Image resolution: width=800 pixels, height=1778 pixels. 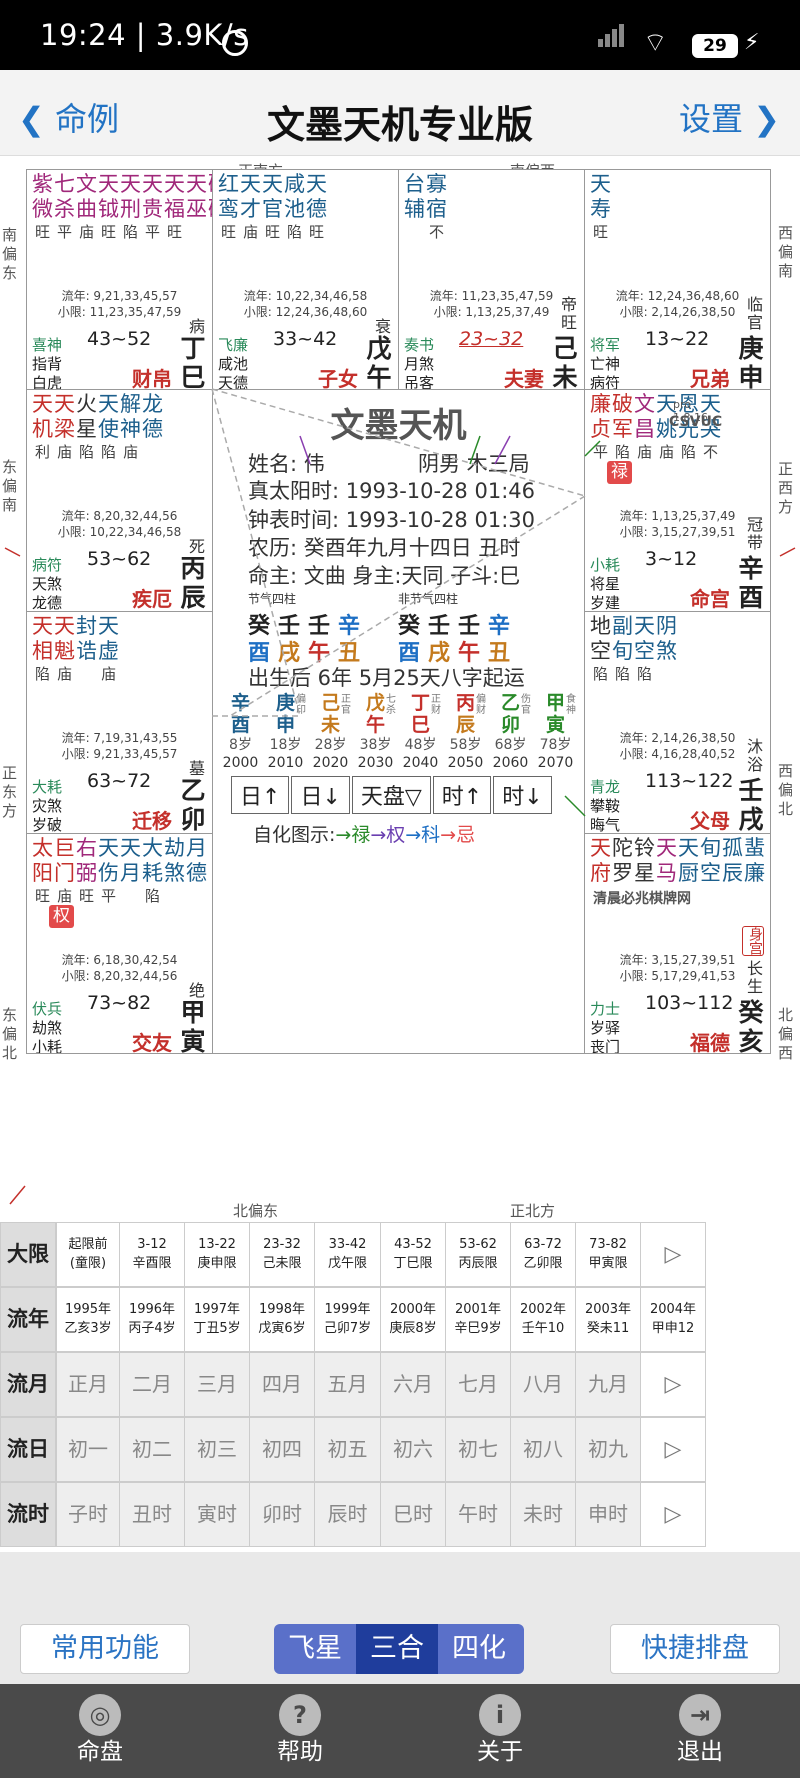 I want to click on table-cell: 33-42 戊午限, so click(x=347, y=1254).